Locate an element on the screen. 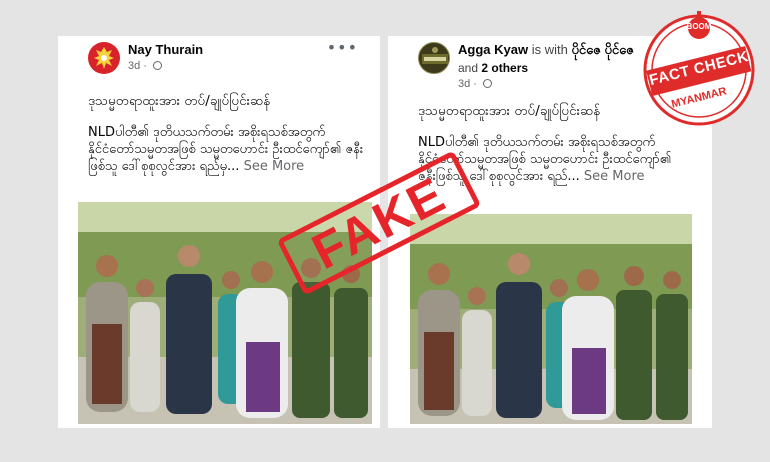 The height and width of the screenshot is (462, 770). author-name: Nay Thurain is located at coordinates (165, 49).